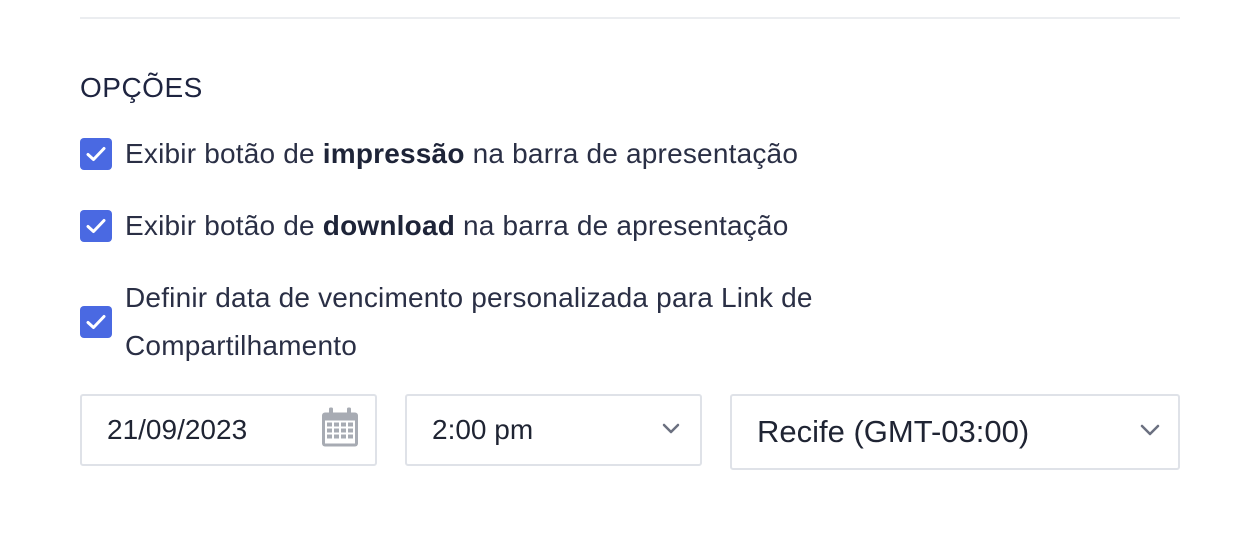  Describe the element at coordinates (630, 18) in the screenshot. I see `section-divider` at that location.